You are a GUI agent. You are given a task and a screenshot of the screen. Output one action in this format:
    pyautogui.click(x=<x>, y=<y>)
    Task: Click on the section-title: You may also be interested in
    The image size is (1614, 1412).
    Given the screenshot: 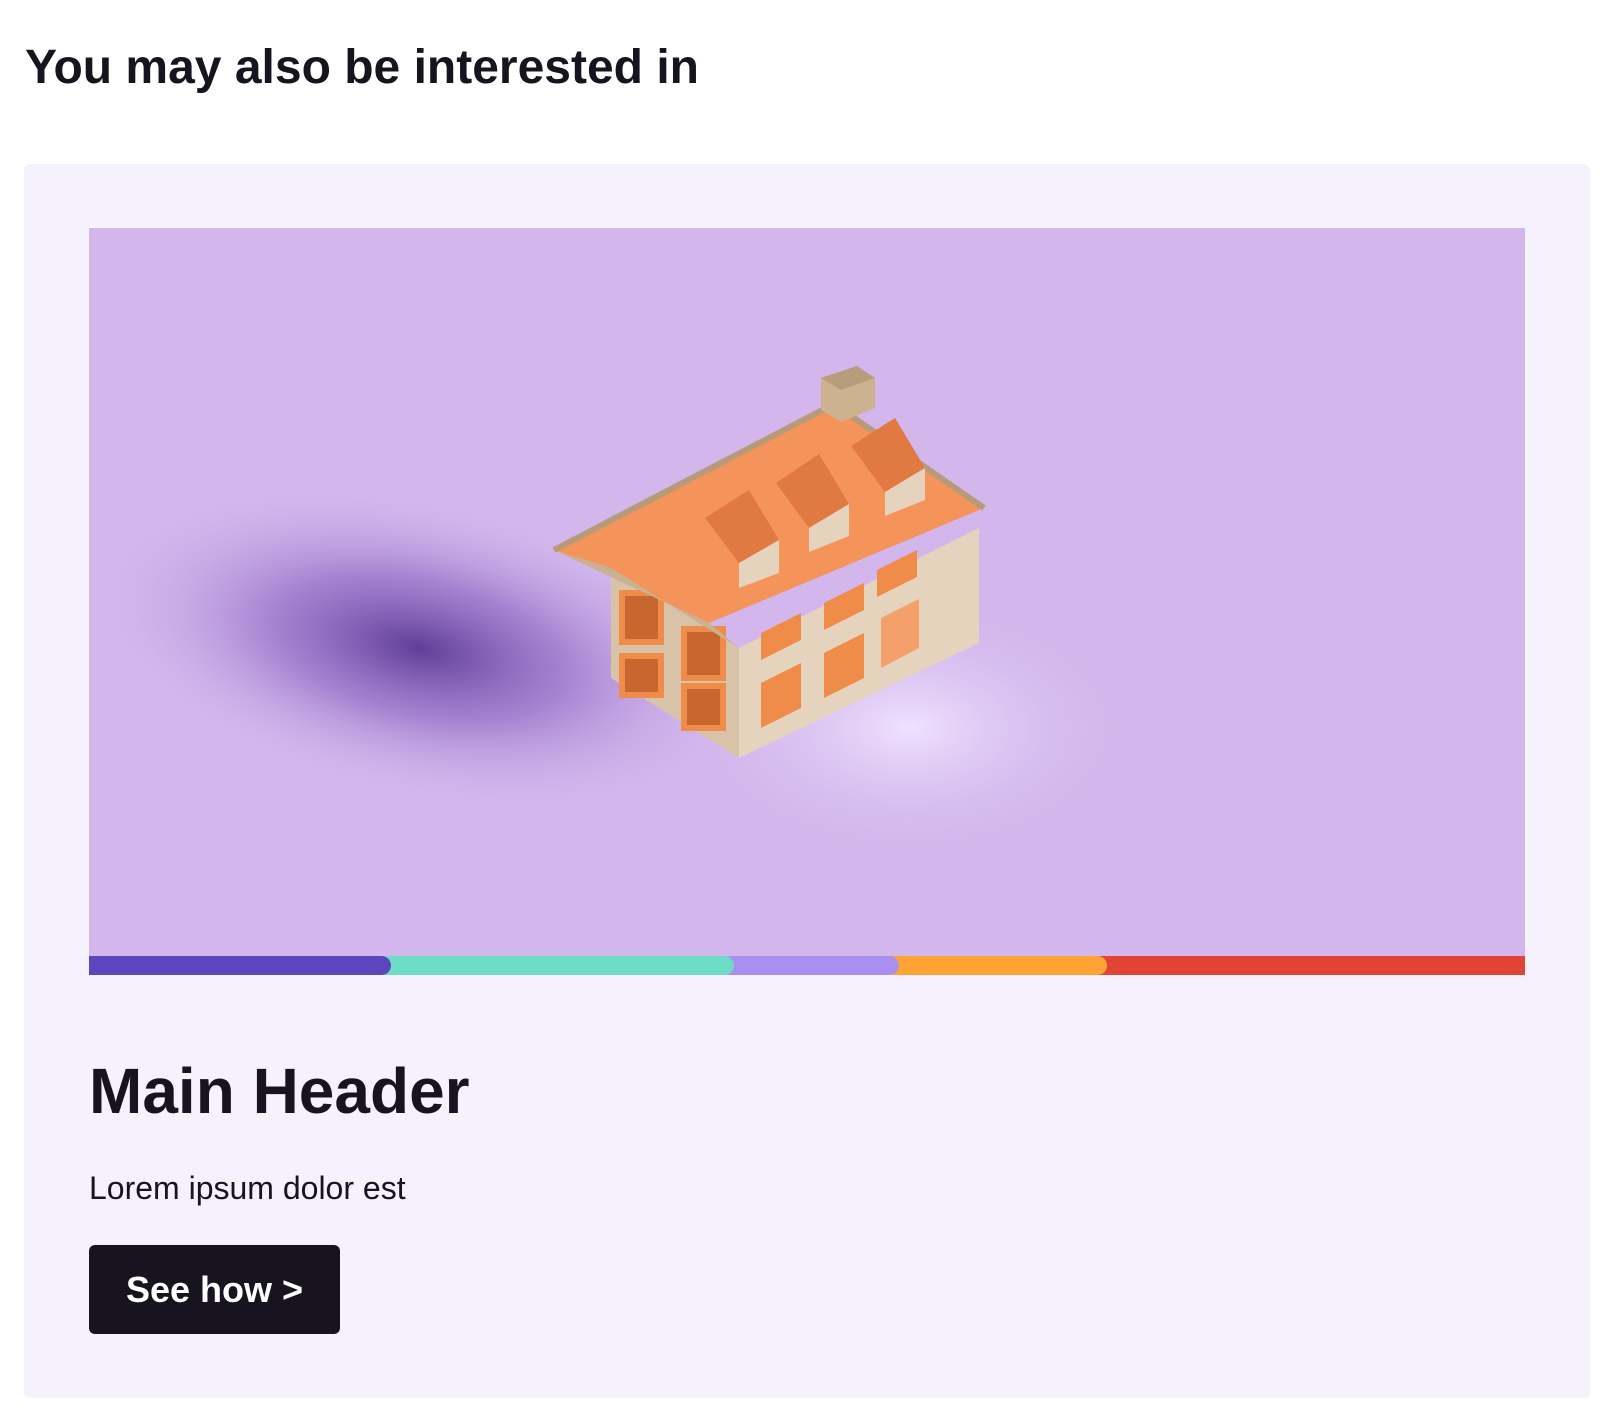 What is the action you would take?
    pyautogui.click(x=362, y=67)
    